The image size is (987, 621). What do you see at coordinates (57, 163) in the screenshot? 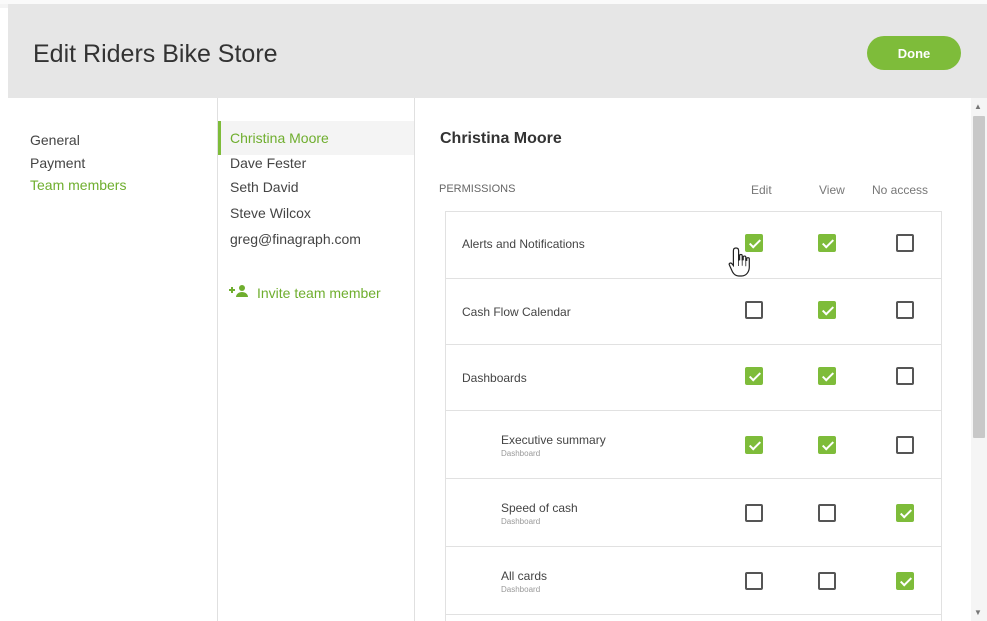
I see `nav-item-payment: Payment` at bounding box center [57, 163].